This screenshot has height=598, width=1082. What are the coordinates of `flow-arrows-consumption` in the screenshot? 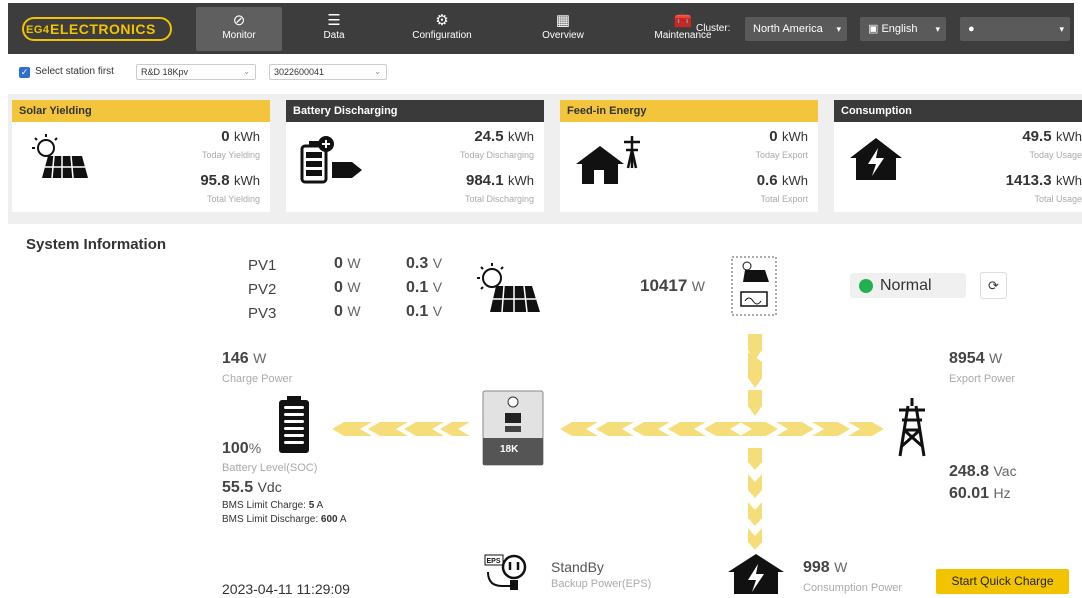 It's located at (755, 499).